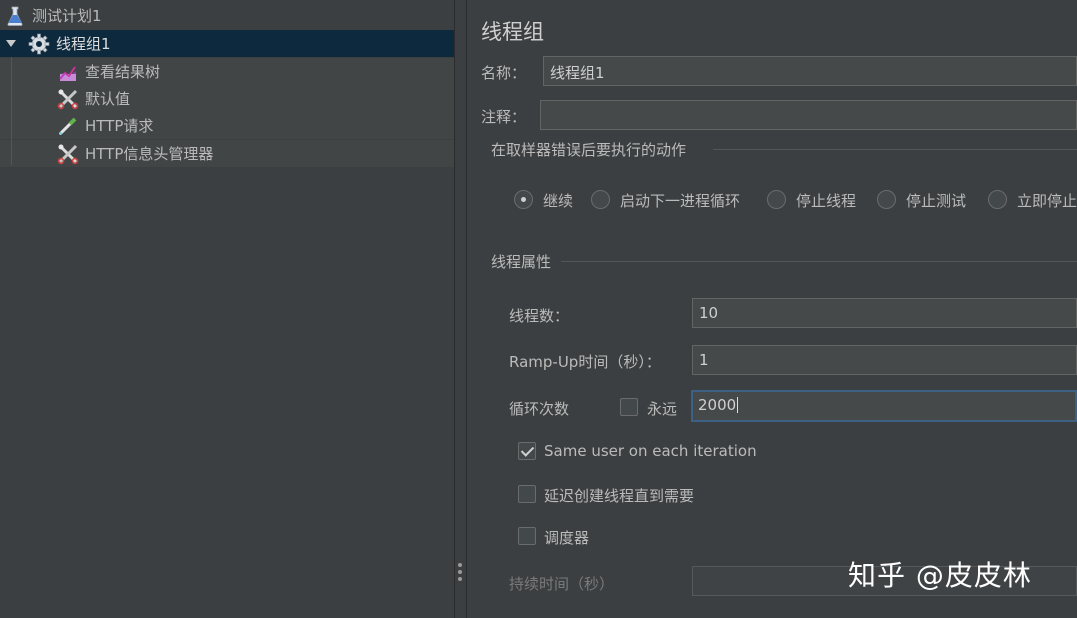 Image resolution: width=1077 pixels, height=618 pixels. I want to click on gear-icon, so click(39, 44).